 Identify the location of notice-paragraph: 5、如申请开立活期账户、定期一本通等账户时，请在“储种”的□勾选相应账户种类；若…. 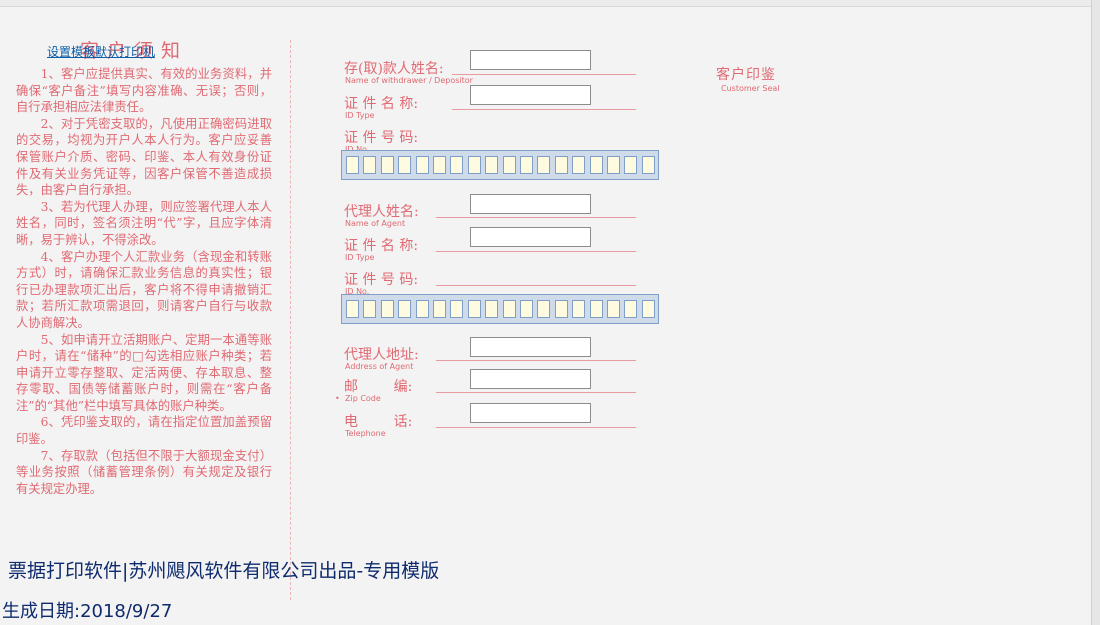
(144, 372).